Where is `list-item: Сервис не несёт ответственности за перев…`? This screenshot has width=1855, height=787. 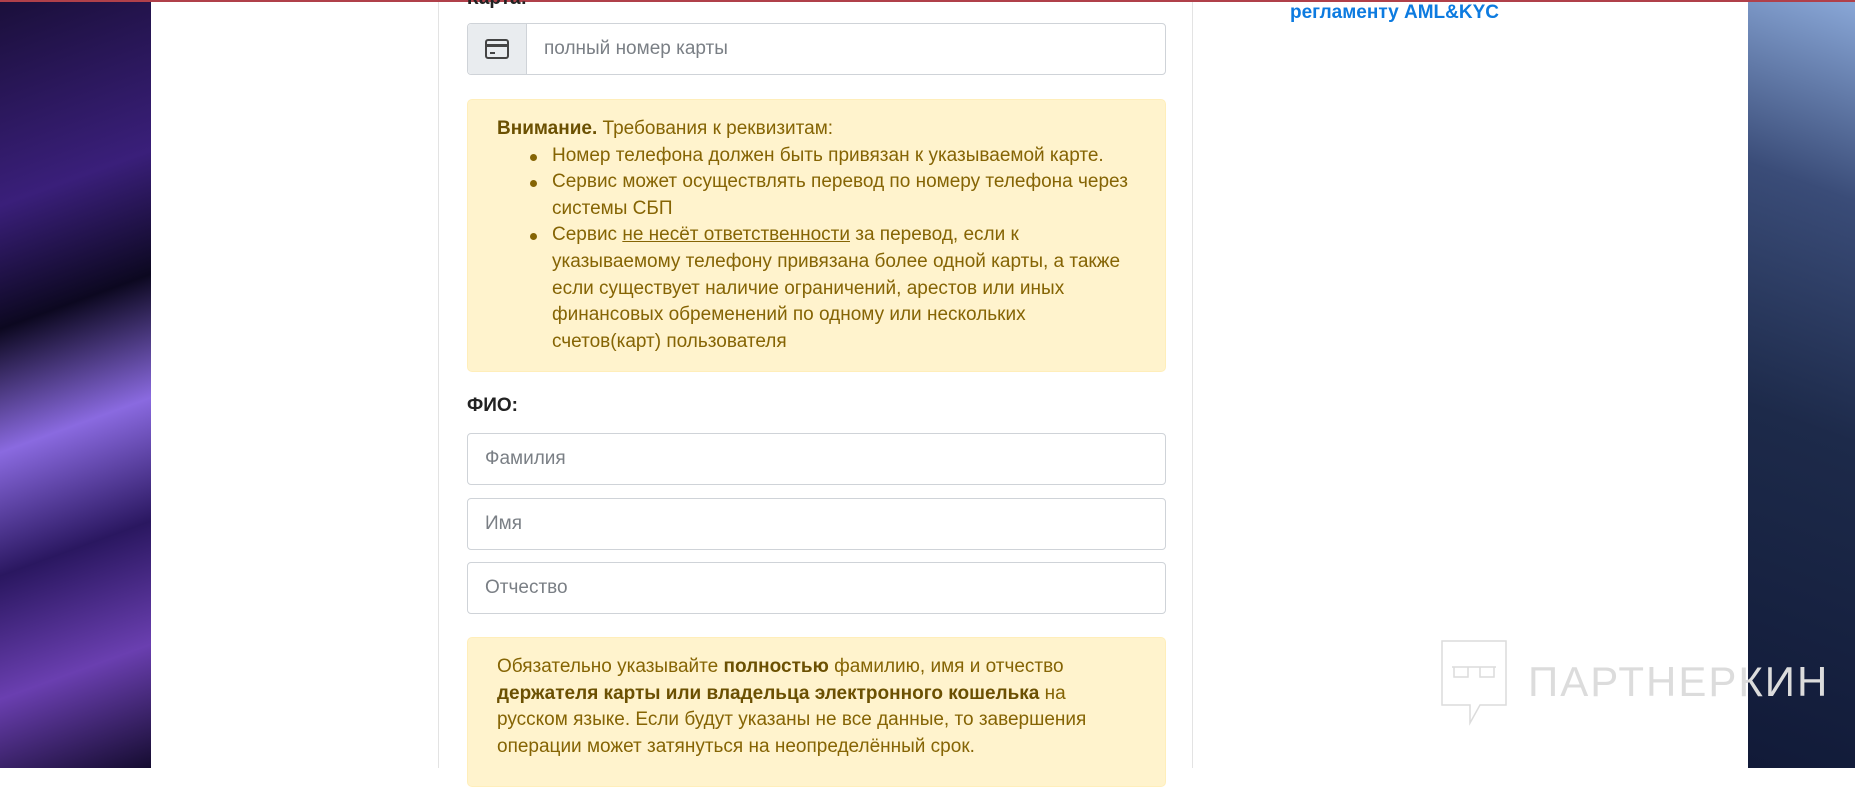 list-item: Сервис не несёт ответственности за перев… is located at coordinates (833, 288).